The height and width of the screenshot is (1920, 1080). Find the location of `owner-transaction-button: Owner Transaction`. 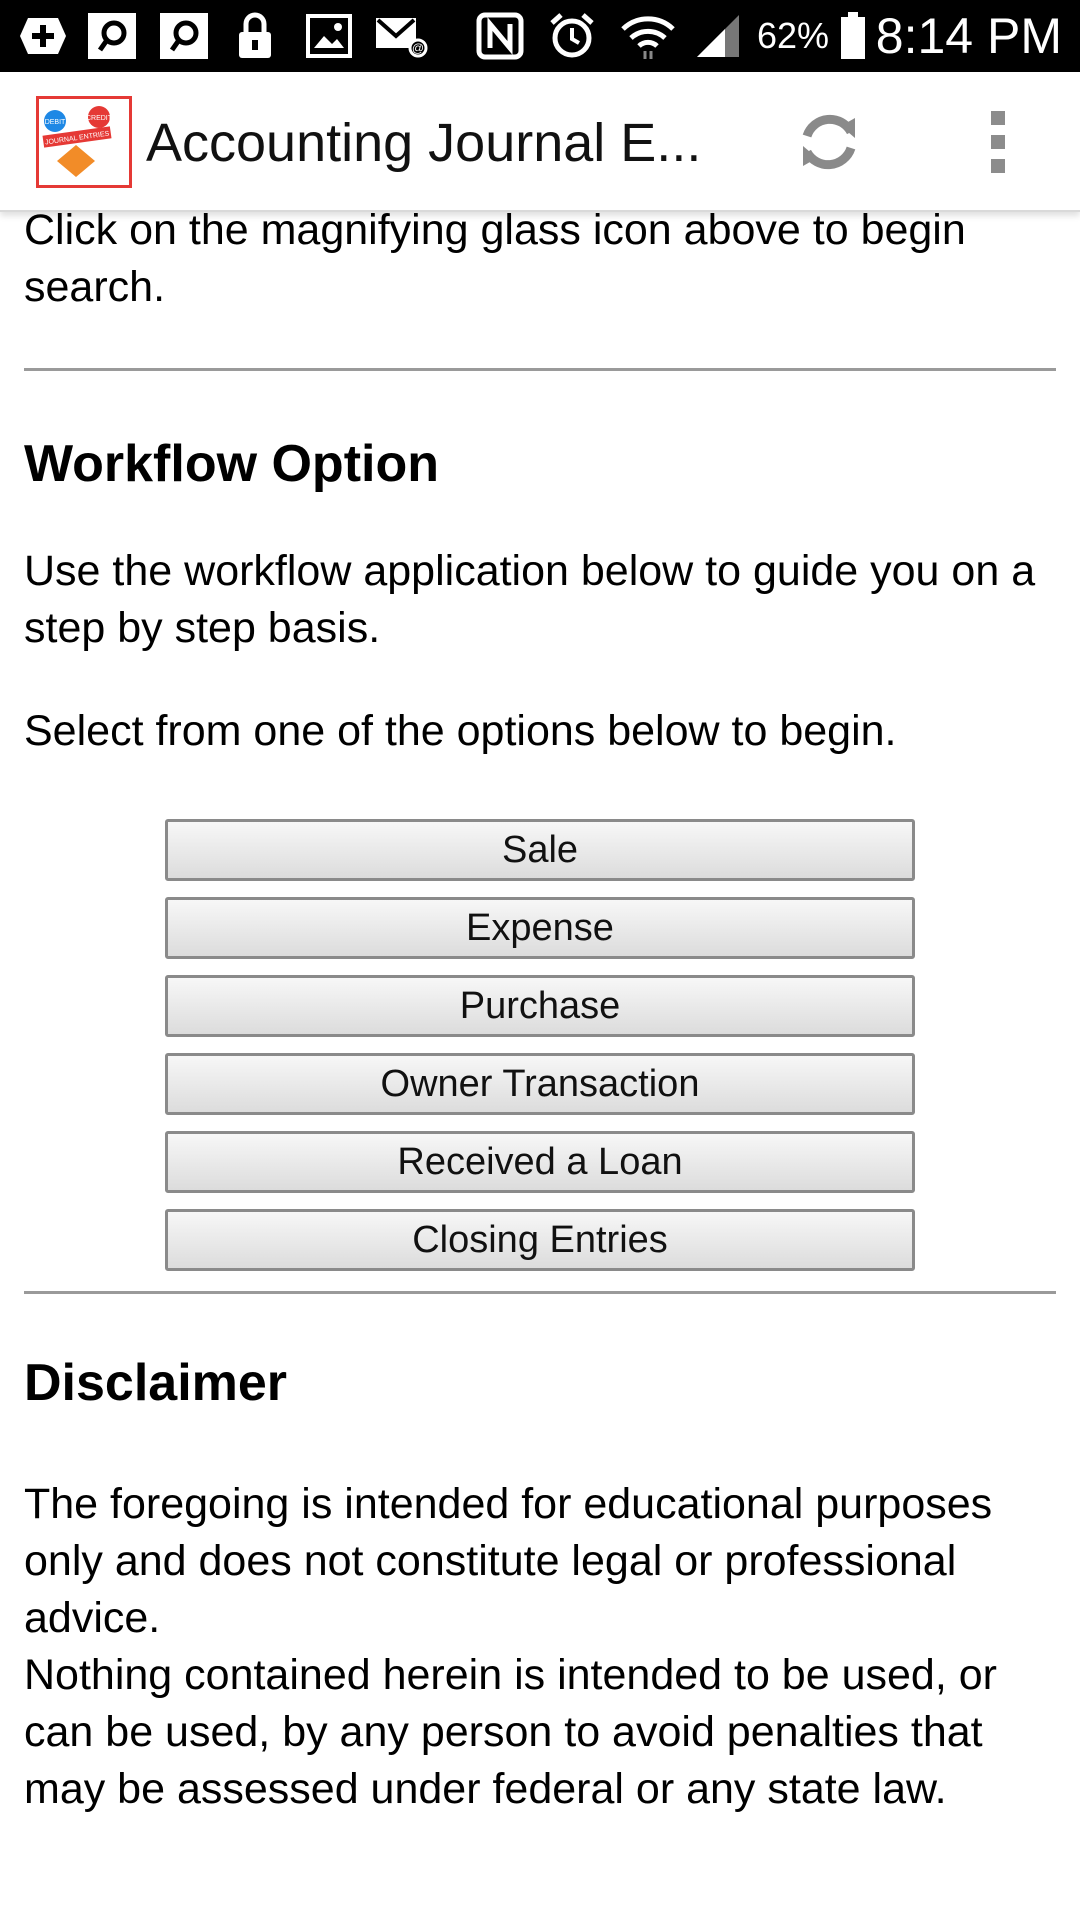

owner-transaction-button: Owner Transaction is located at coordinates (540, 1084).